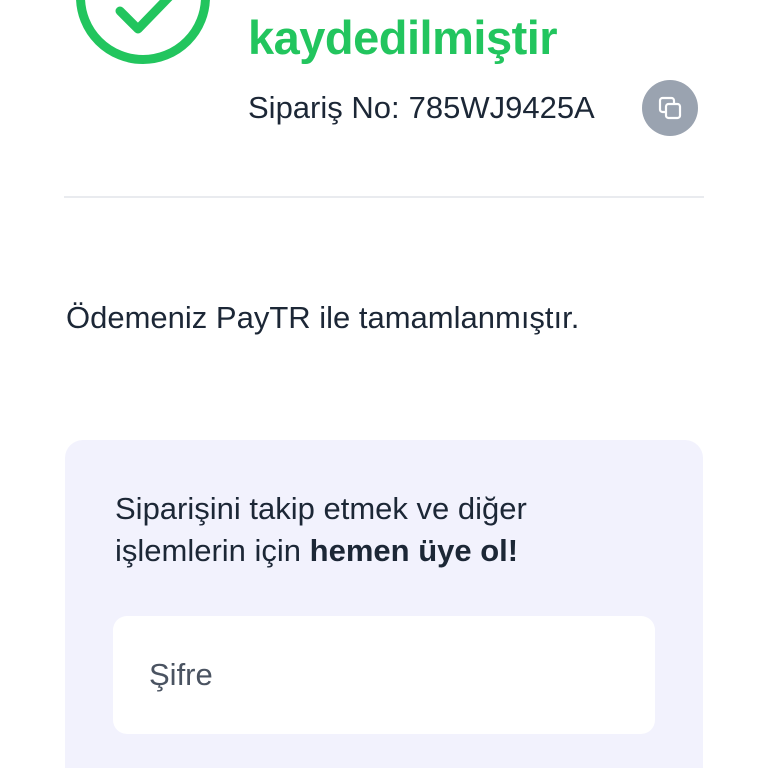 The image size is (768, 768). I want to click on check-circle-icon, so click(143, 32).